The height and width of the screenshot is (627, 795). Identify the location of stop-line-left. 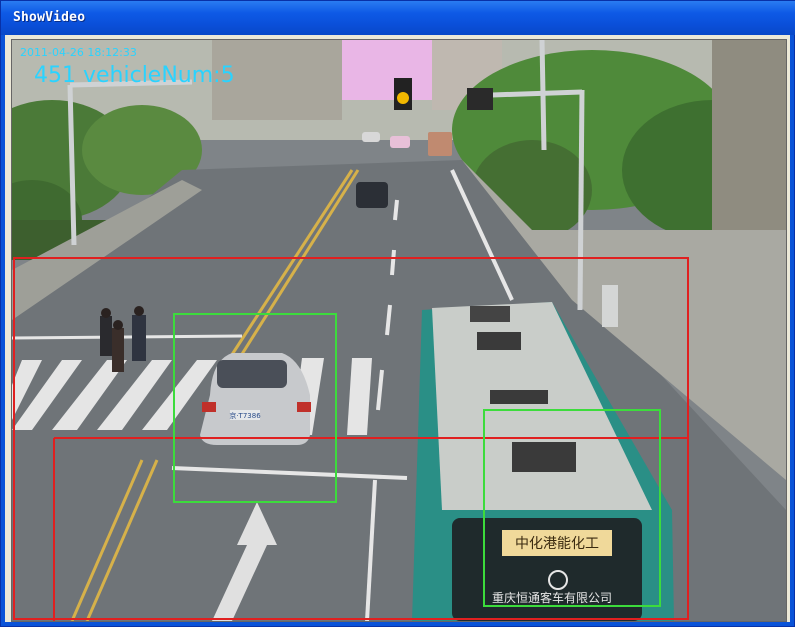
(127, 337).